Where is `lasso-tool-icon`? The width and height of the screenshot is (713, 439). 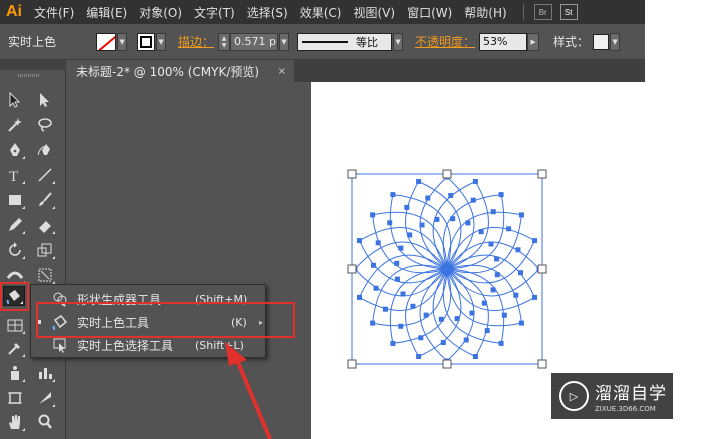
lasso-tool-icon is located at coordinates (45, 125).